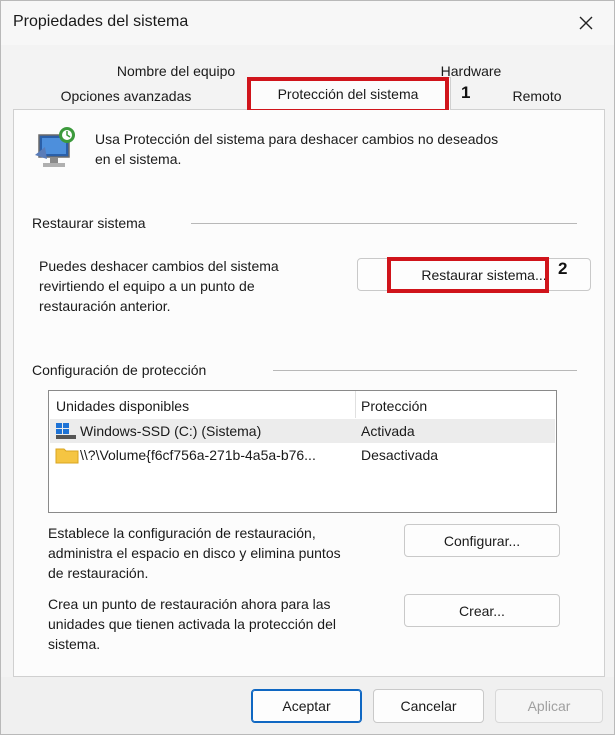 The image size is (615, 735). I want to click on ok-button: Aceptar, so click(306, 706).